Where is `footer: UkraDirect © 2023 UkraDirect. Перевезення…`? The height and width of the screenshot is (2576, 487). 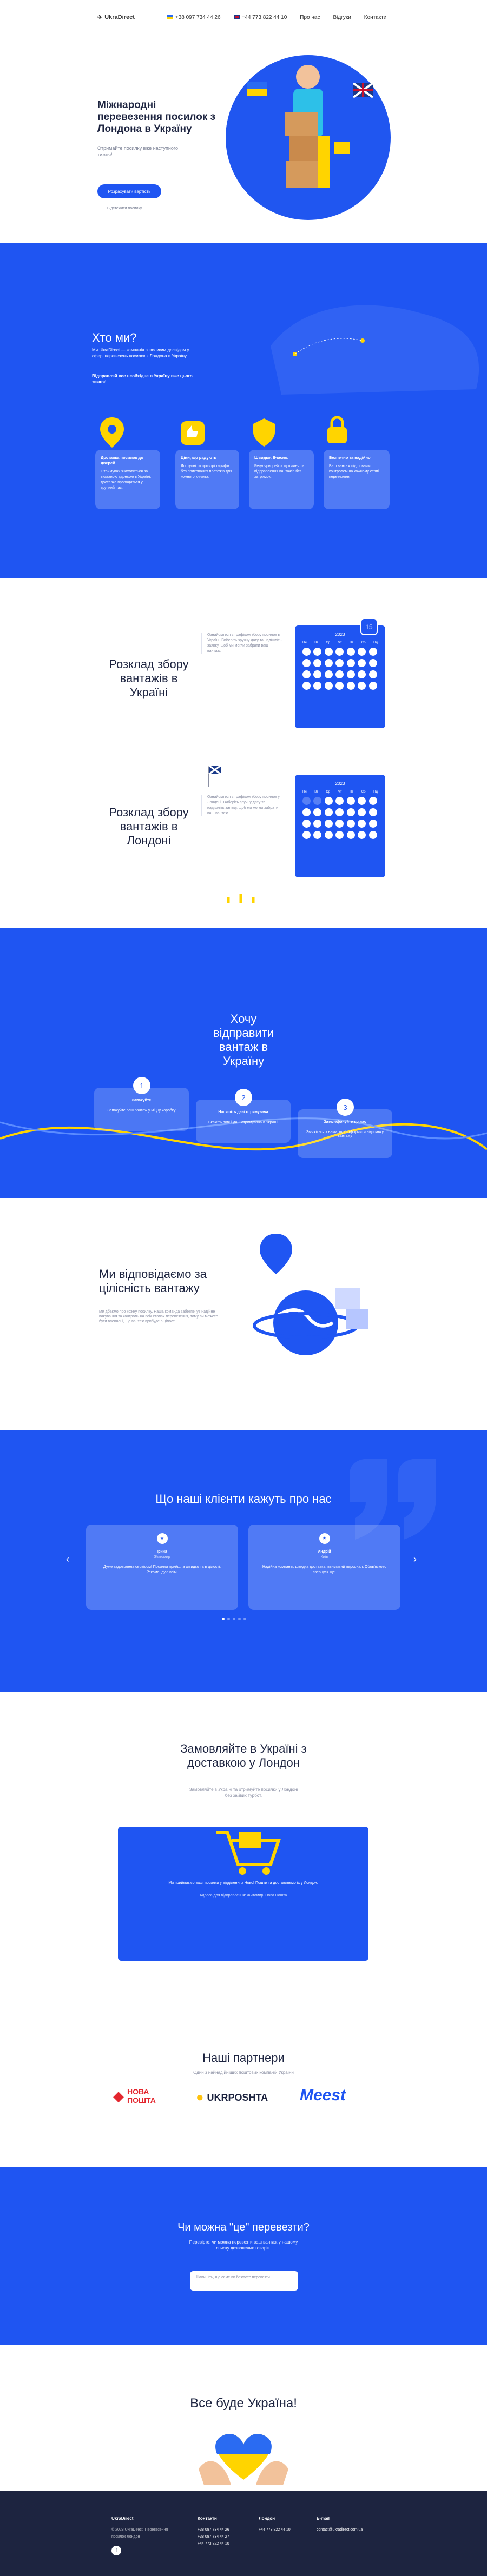
footer: UkraDirect © 2023 UkraDirect. Перевезення… is located at coordinates (243, 2533).